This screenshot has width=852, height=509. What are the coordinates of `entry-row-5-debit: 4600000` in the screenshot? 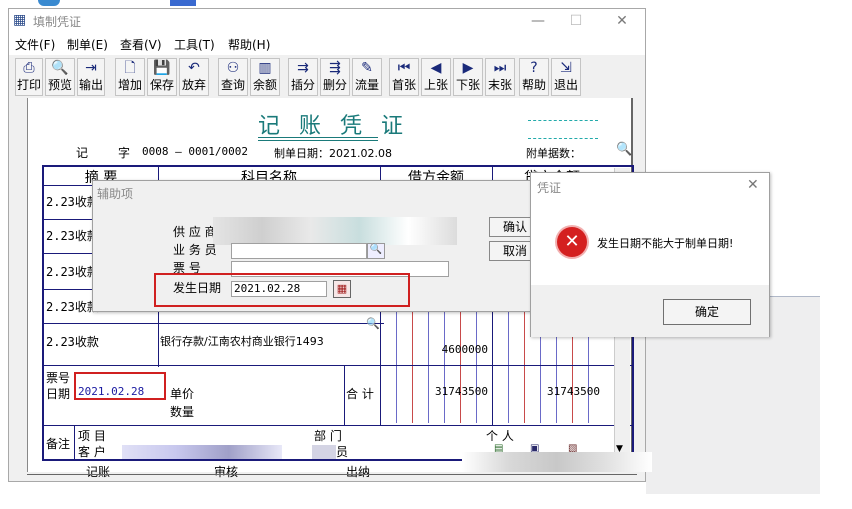 It's located at (434, 349).